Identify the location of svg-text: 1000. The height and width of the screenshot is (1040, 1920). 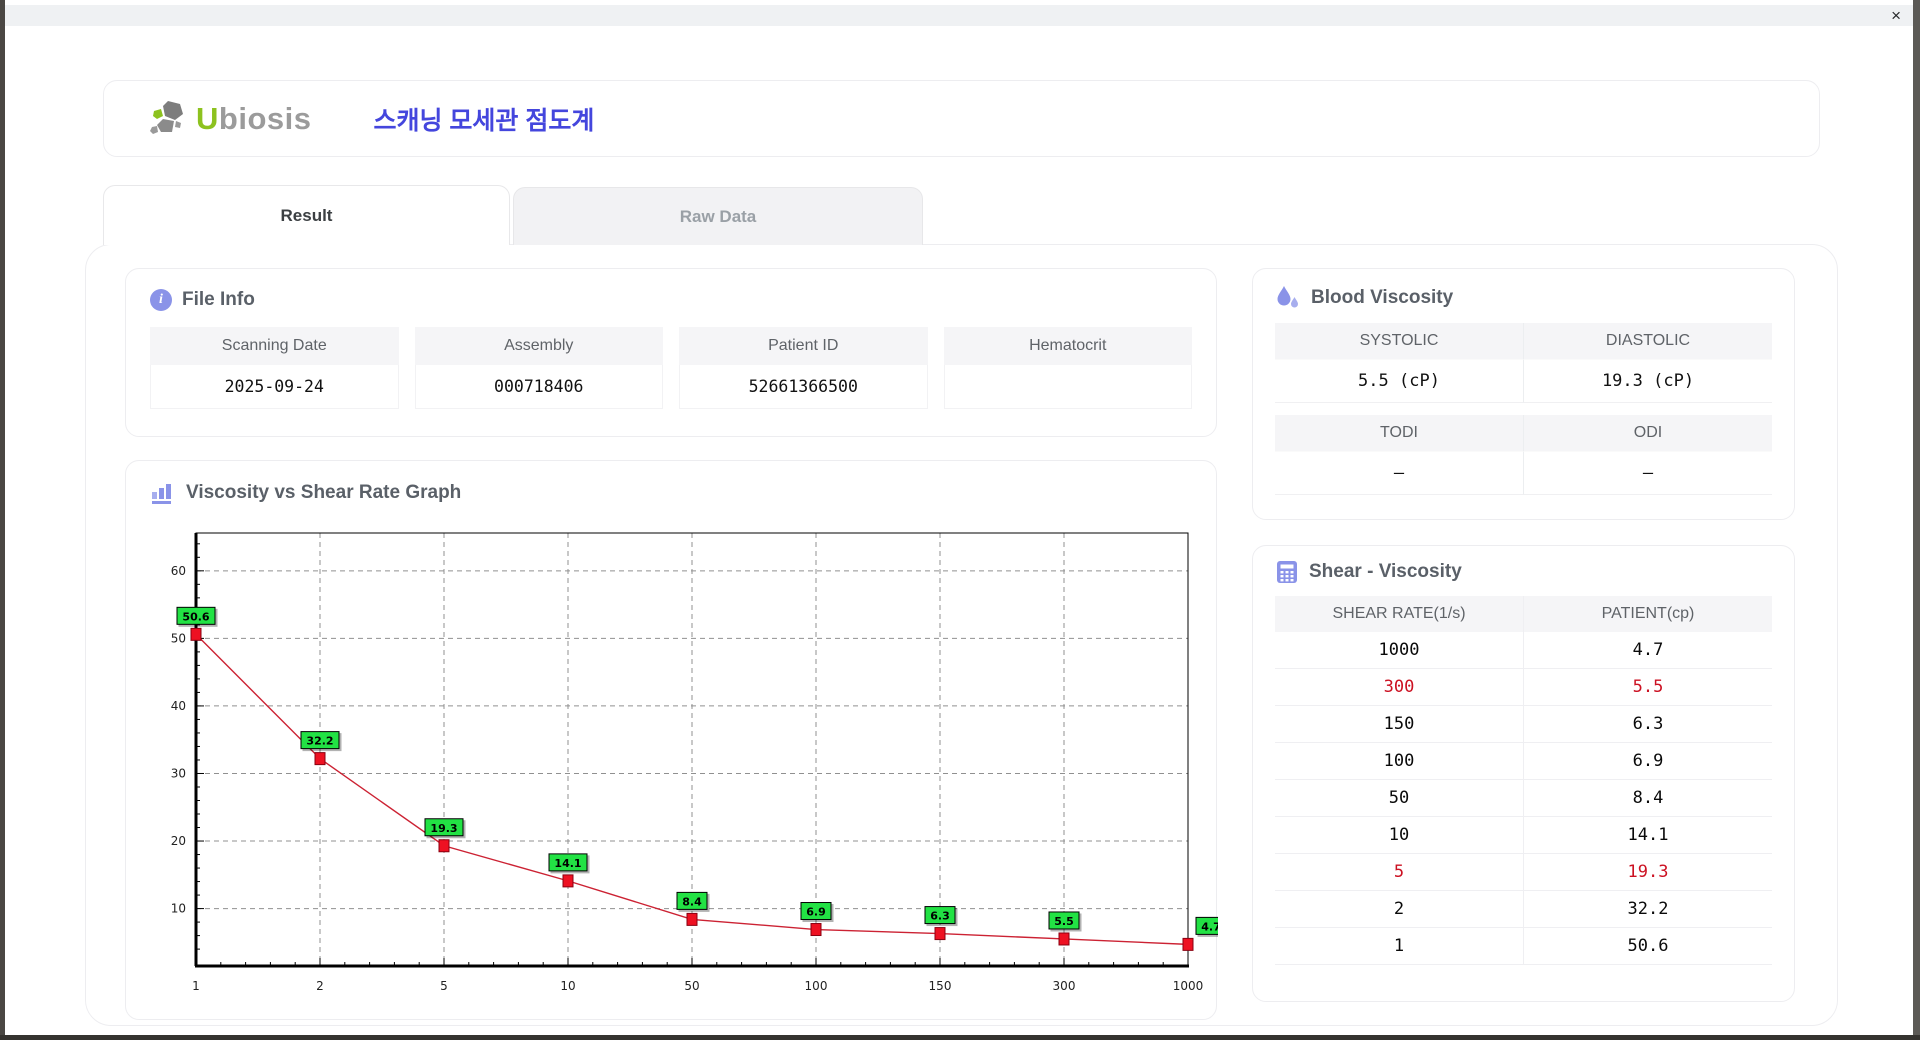
(1188, 986).